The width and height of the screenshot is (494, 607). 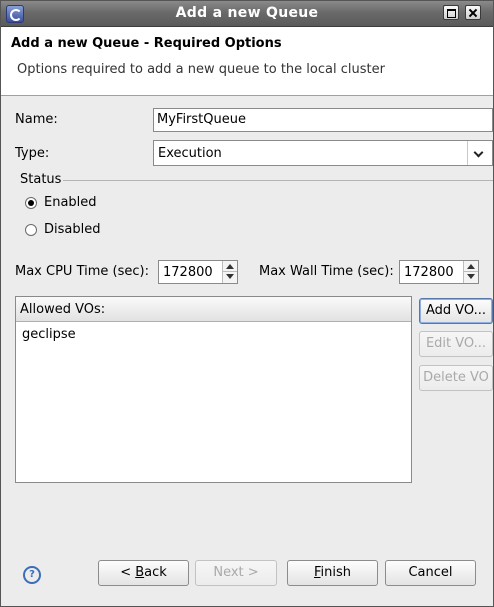 I want to click on back-mnemonic: B, so click(x=140, y=572).